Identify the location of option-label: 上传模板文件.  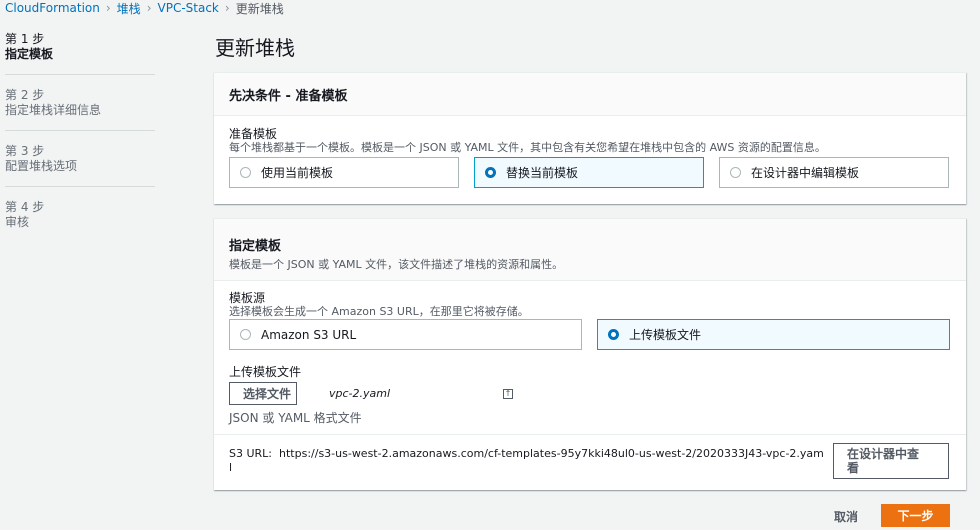
(665, 335).